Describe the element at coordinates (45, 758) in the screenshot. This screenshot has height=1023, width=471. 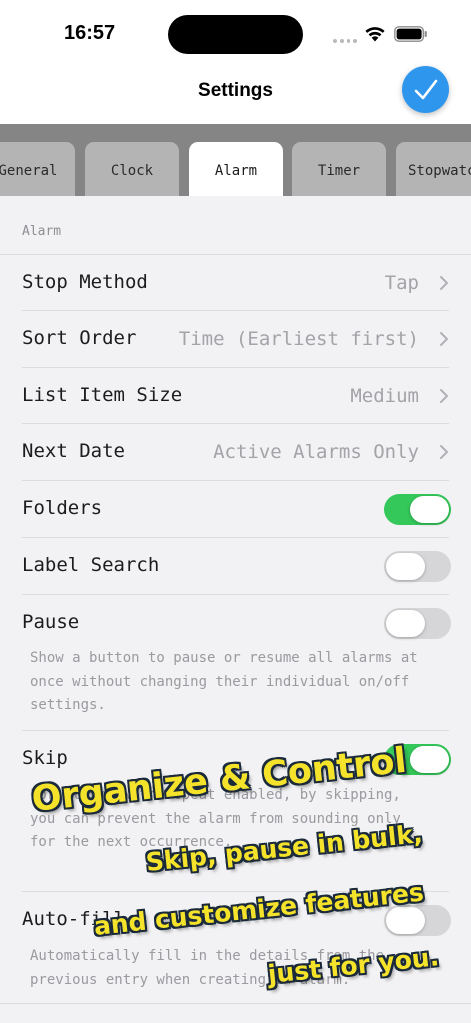
I see `skip-label: Skip` at that location.